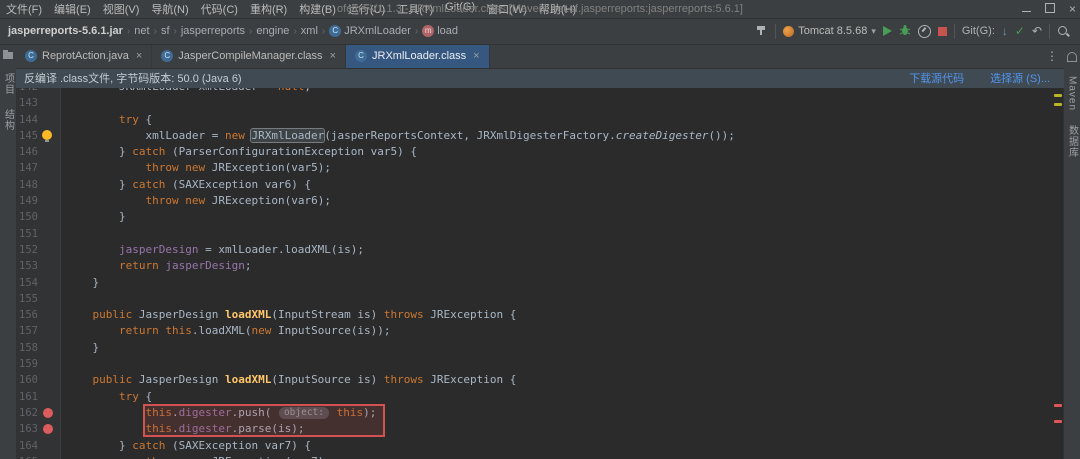 The height and width of the screenshot is (459, 1080). What do you see at coordinates (27, 152) in the screenshot?
I see `line-number: 146` at bounding box center [27, 152].